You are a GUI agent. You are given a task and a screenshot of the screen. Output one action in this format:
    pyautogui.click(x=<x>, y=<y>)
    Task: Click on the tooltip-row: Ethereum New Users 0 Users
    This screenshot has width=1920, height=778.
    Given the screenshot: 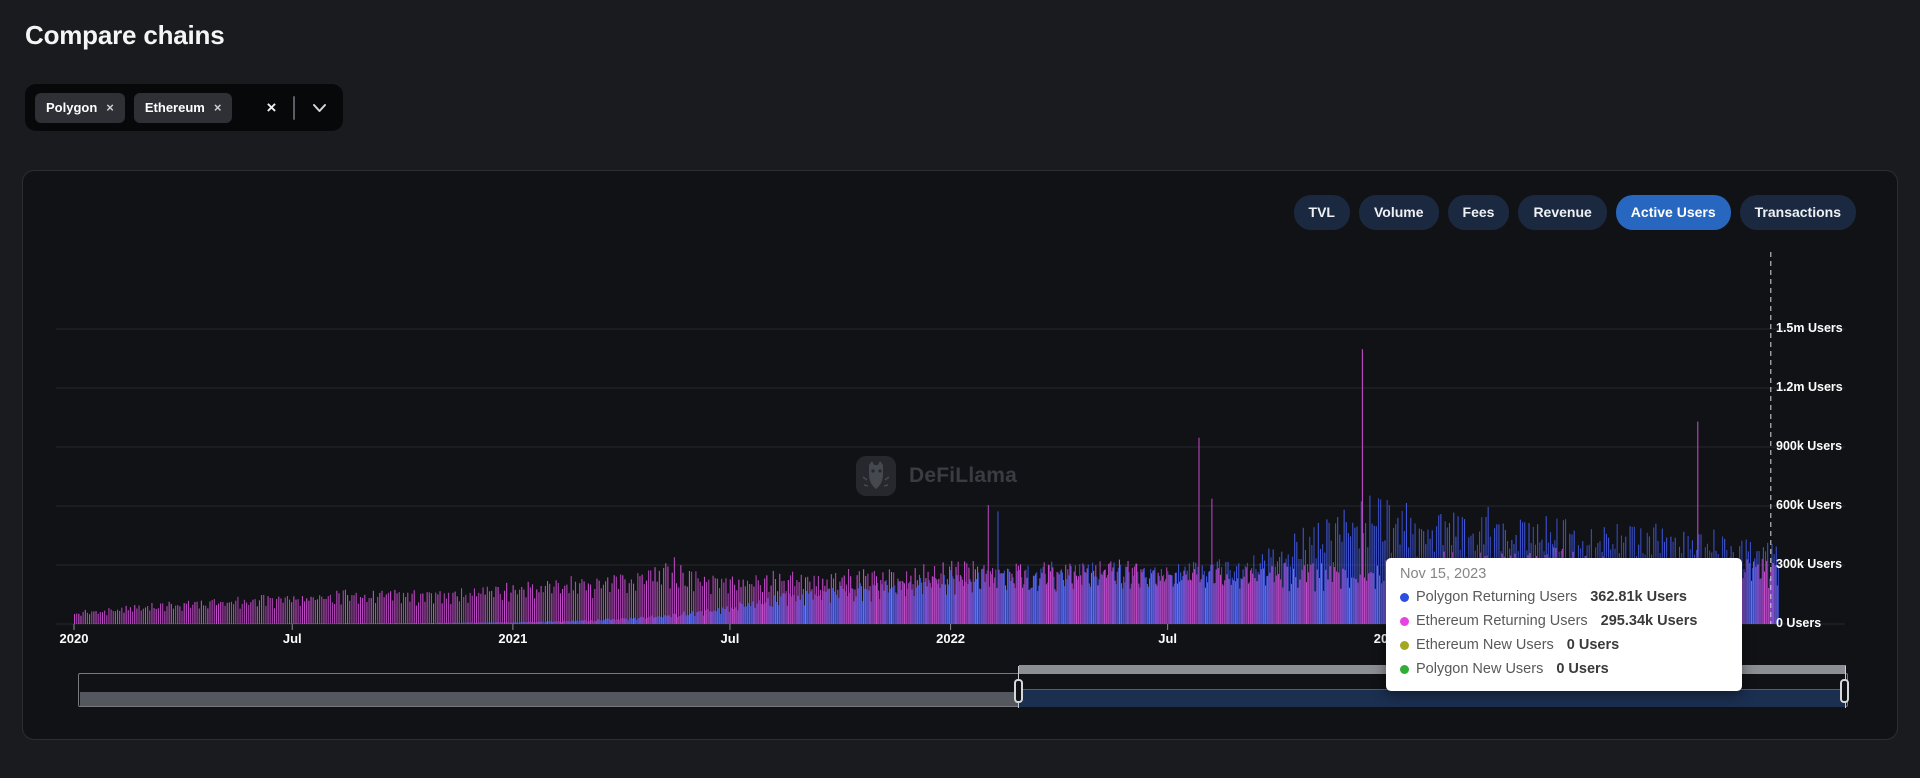 What is the action you would take?
    pyautogui.click(x=1564, y=645)
    